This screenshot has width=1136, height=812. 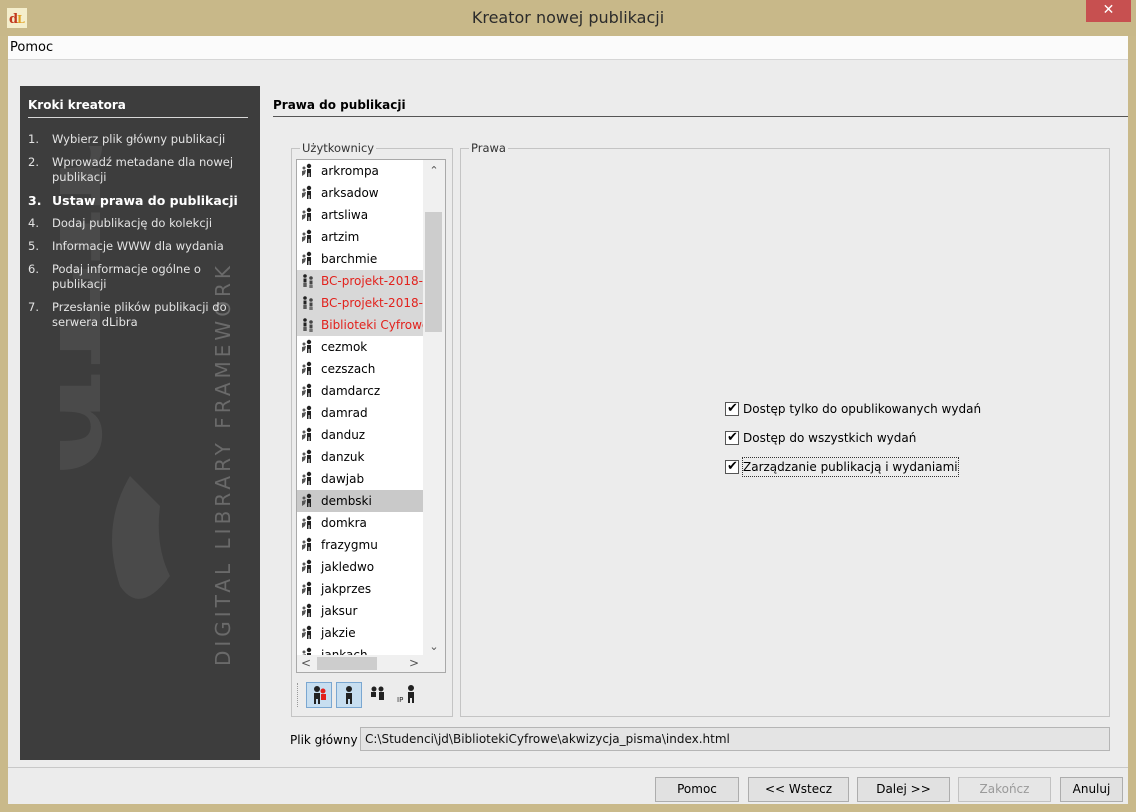 What do you see at coordinates (360, 215) in the screenshot?
I see `user-row: artsliwa` at bounding box center [360, 215].